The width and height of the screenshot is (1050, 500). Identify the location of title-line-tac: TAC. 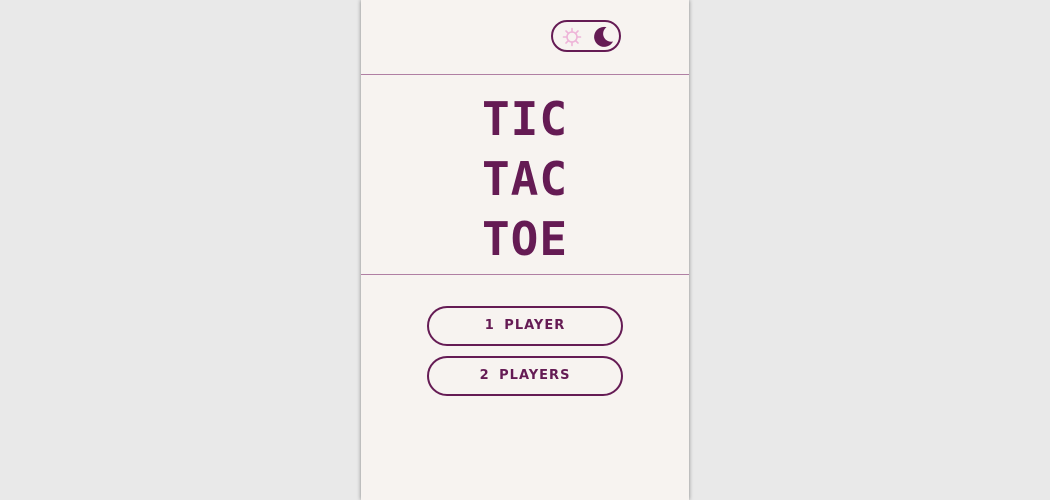
(525, 179).